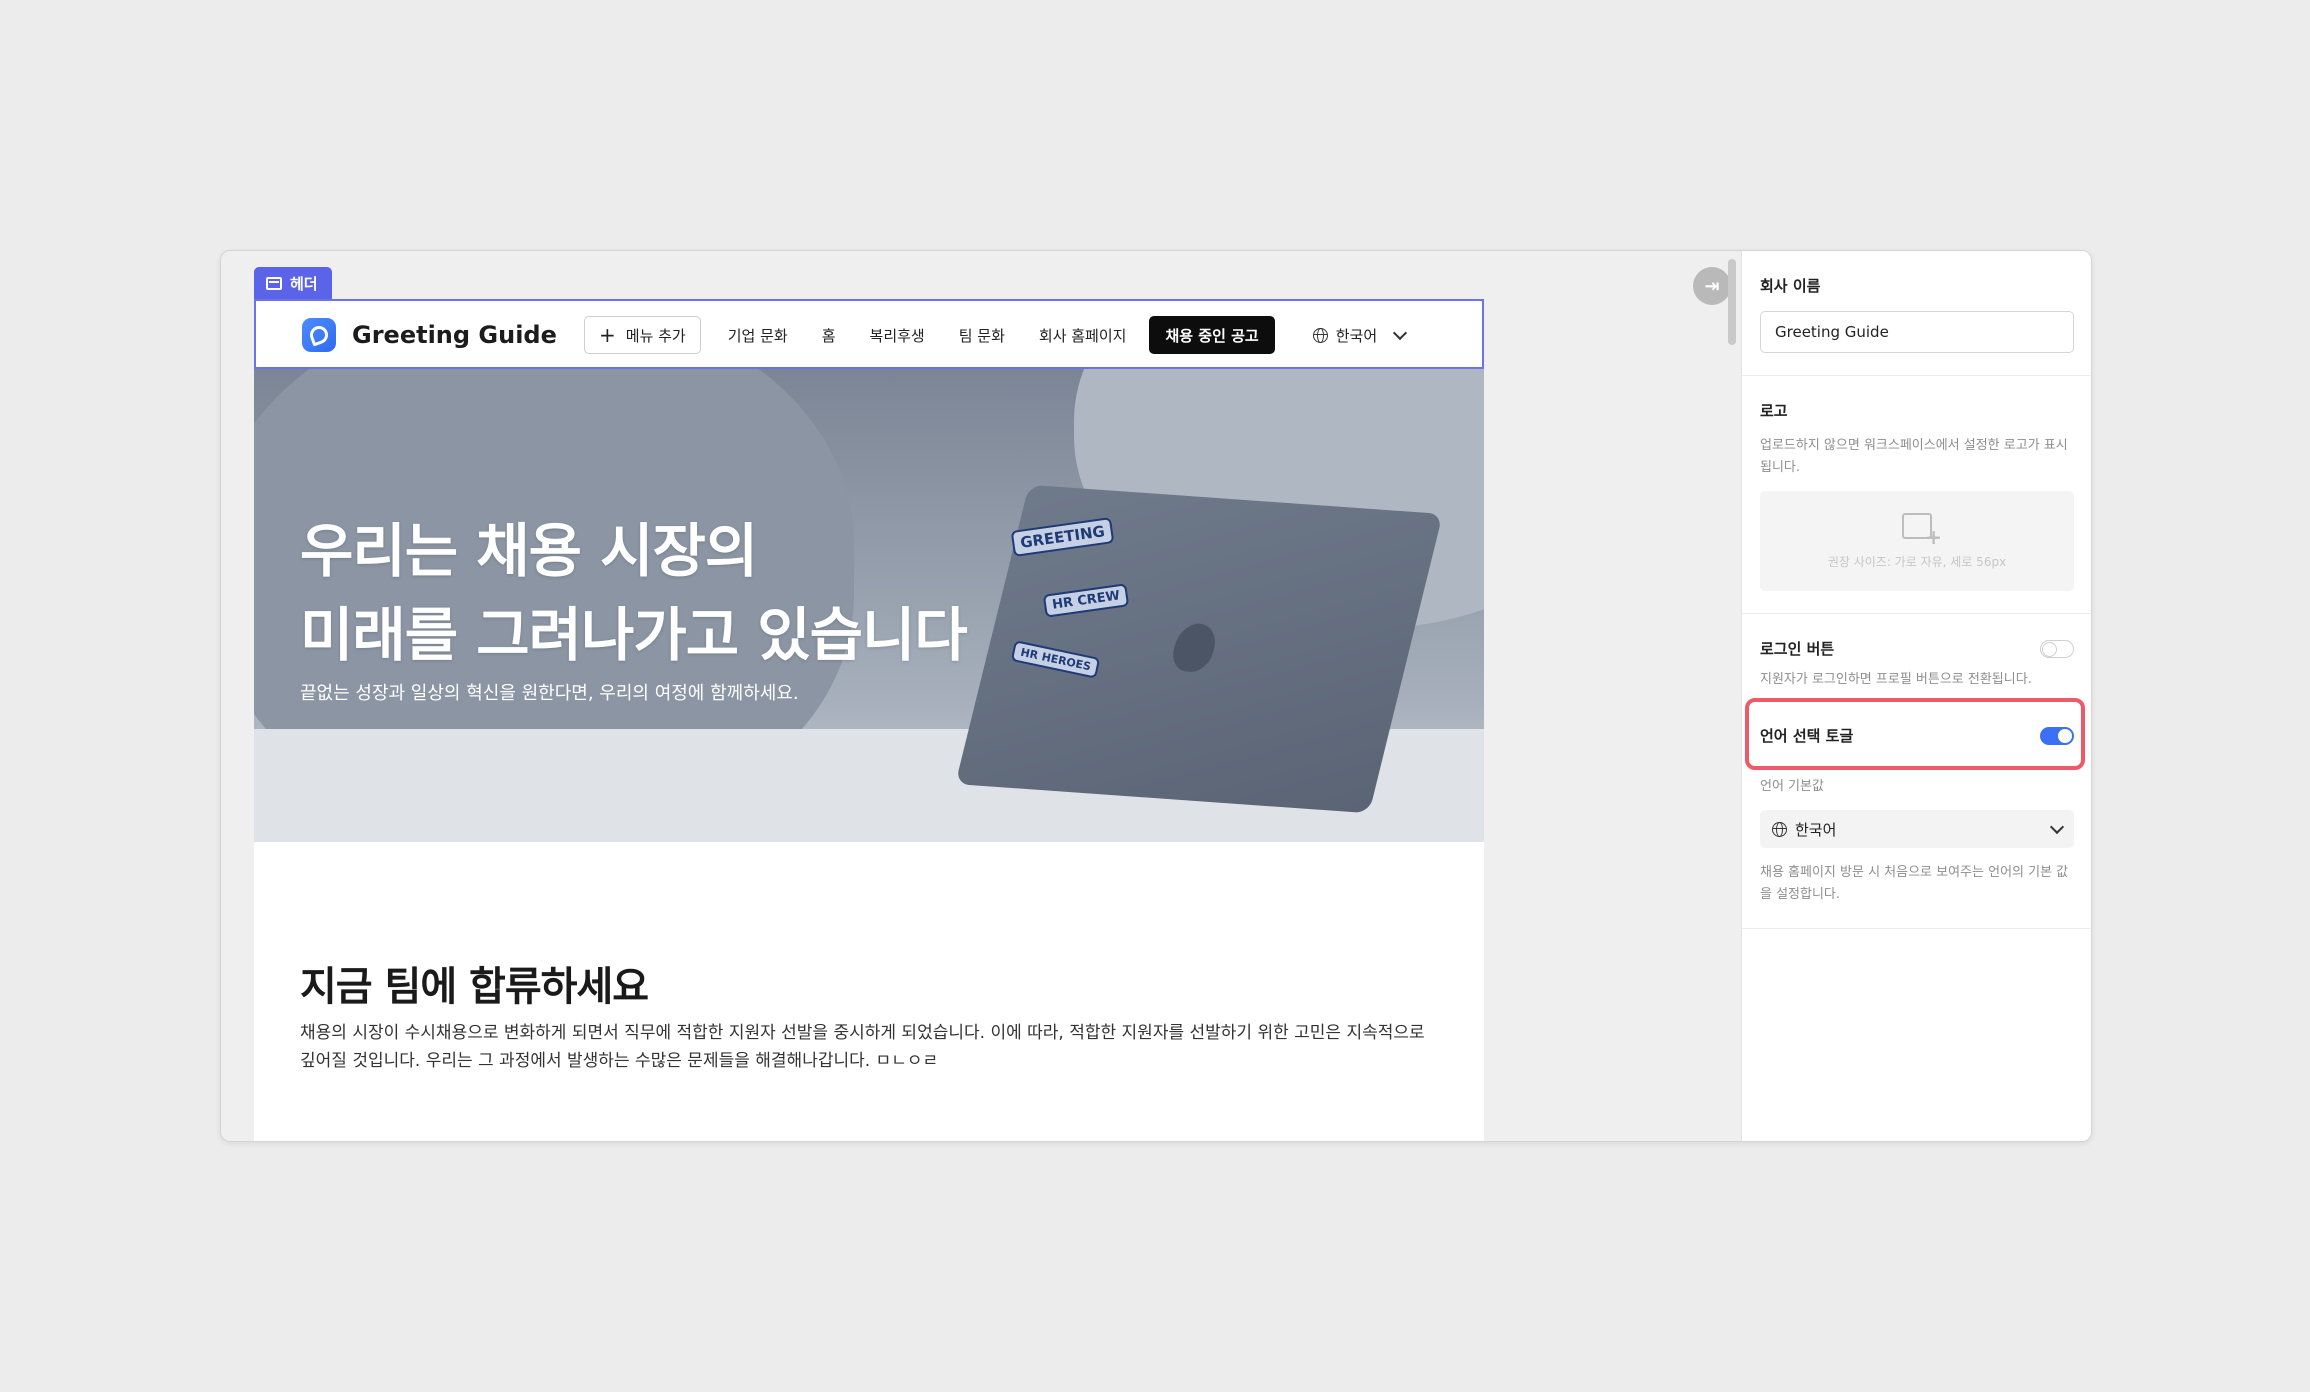 This screenshot has height=1392, width=2310. What do you see at coordinates (829, 335) in the screenshot?
I see `nav-item-home: 홈` at bounding box center [829, 335].